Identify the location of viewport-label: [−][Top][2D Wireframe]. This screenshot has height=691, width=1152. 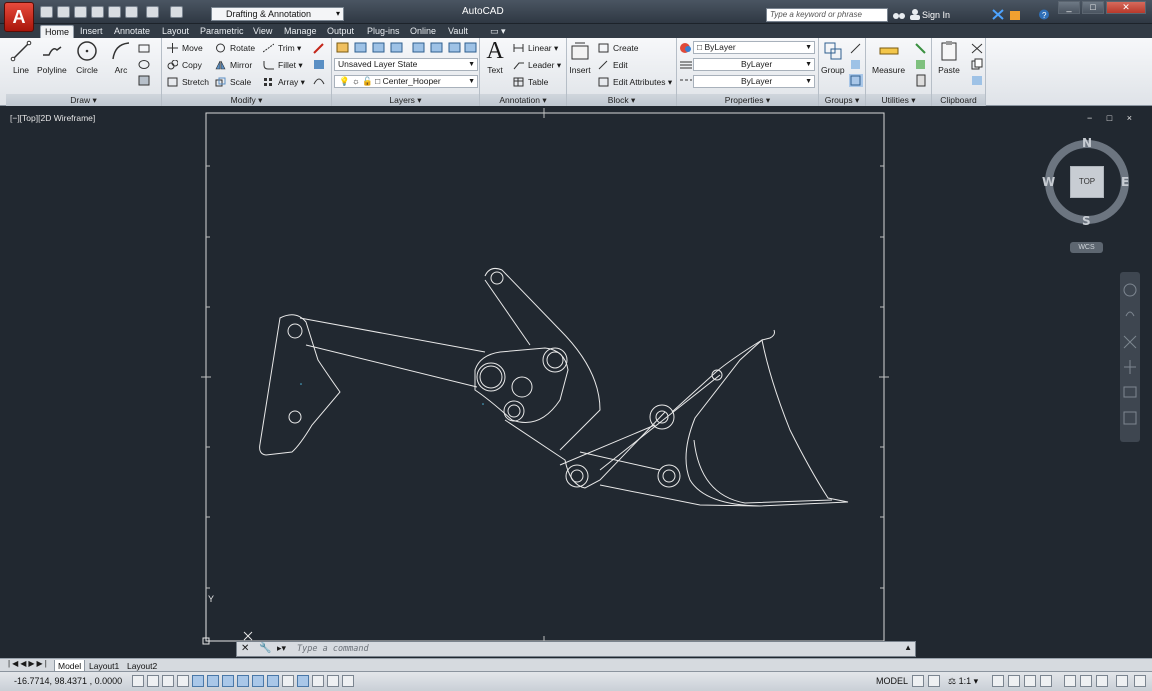
(52, 118).